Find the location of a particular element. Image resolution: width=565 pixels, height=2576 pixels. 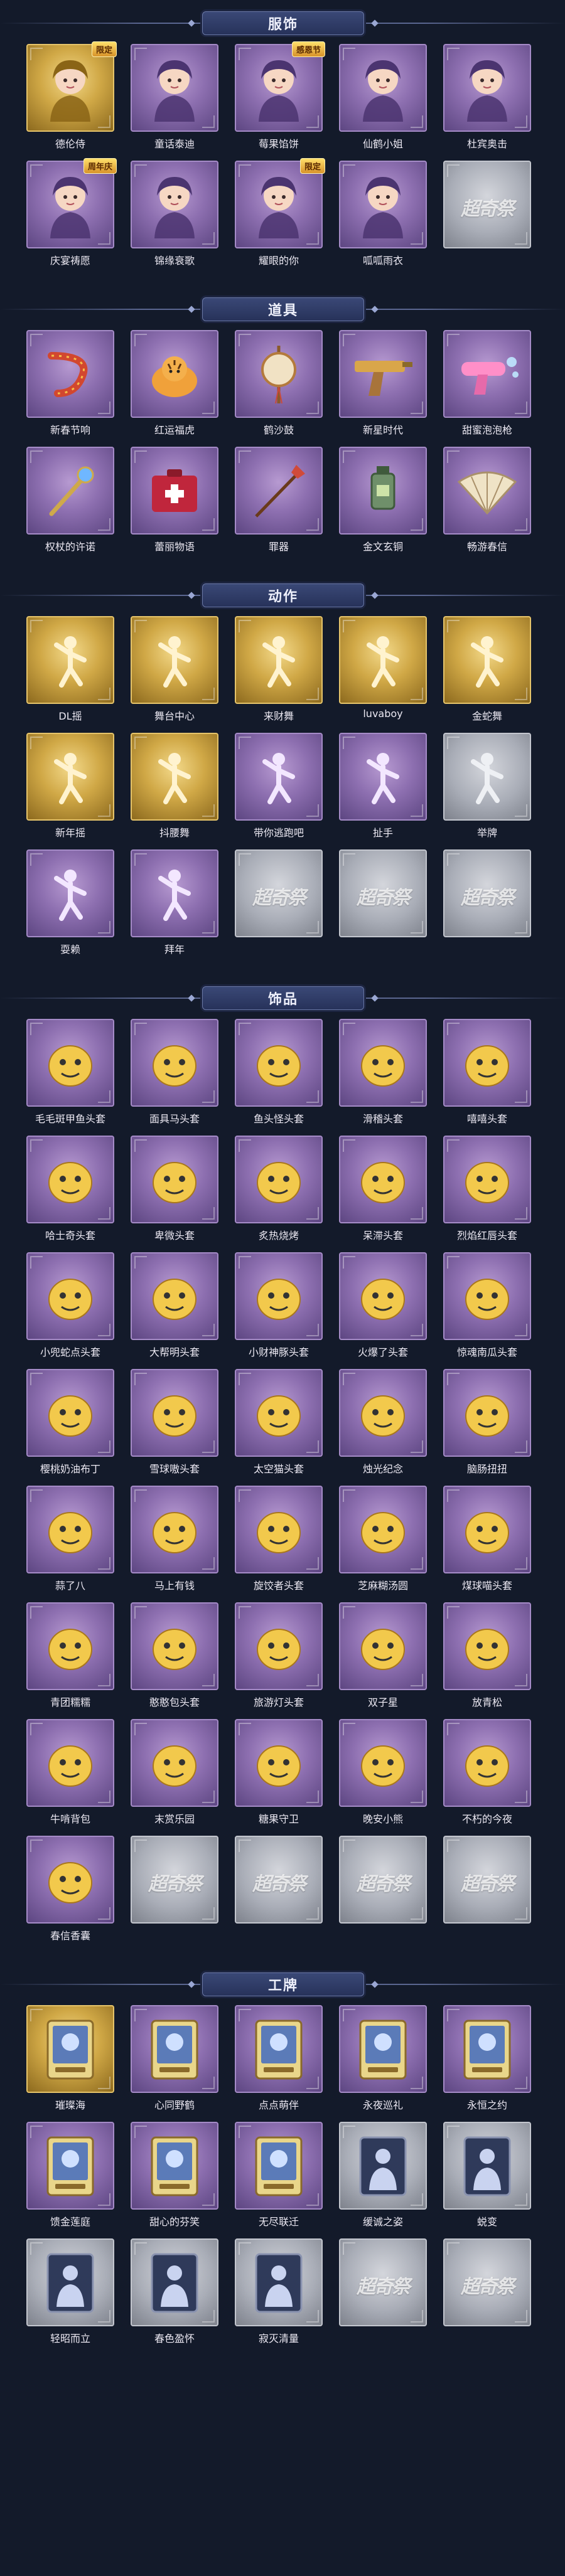

reward-item-card: 感恩节 莓果馅饼 is located at coordinates (280, 95).